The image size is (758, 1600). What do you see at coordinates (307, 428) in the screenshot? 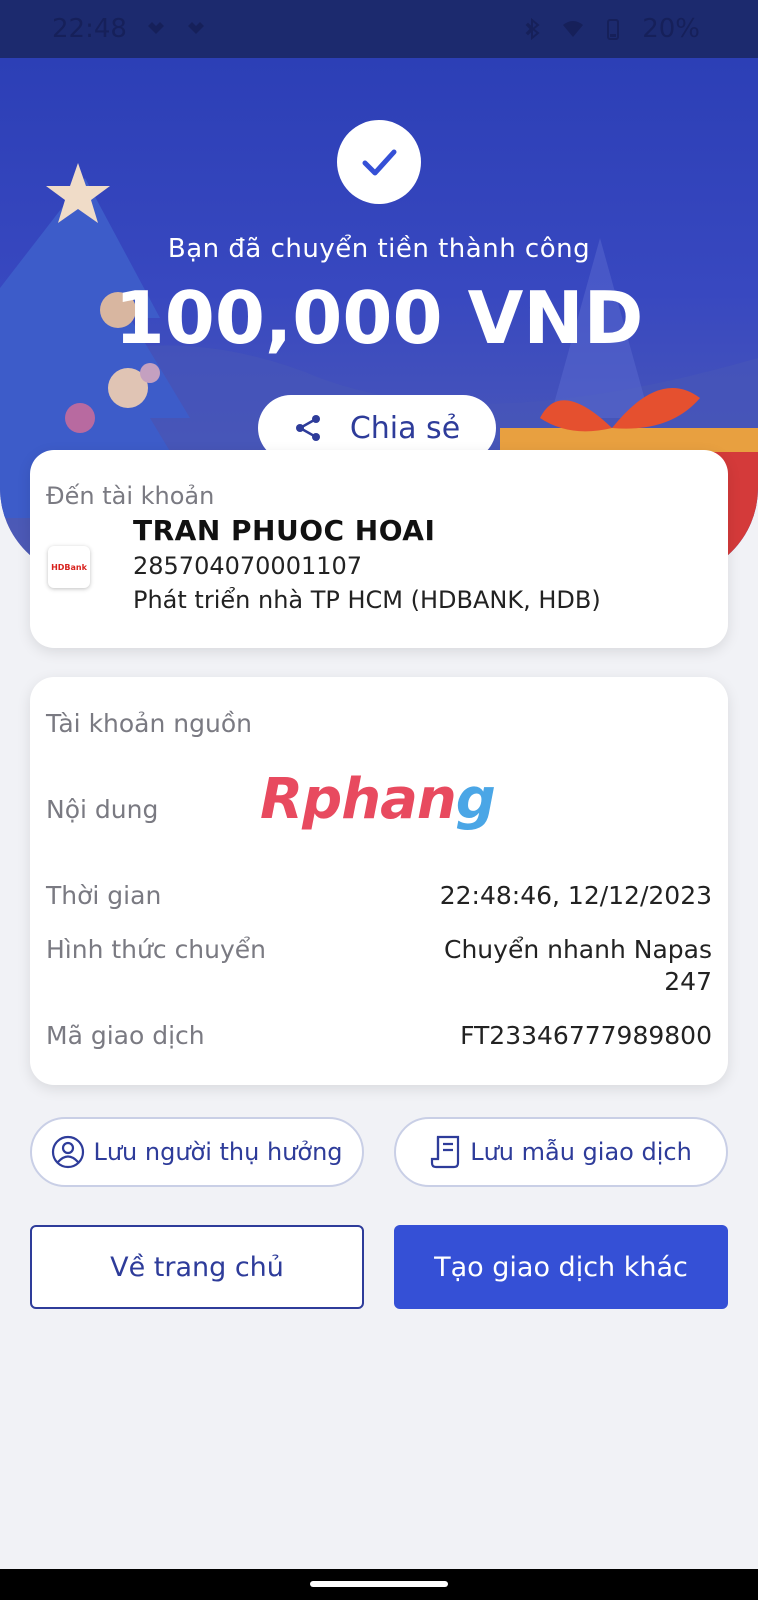
I see `share-icon` at bounding box center [307, 428].